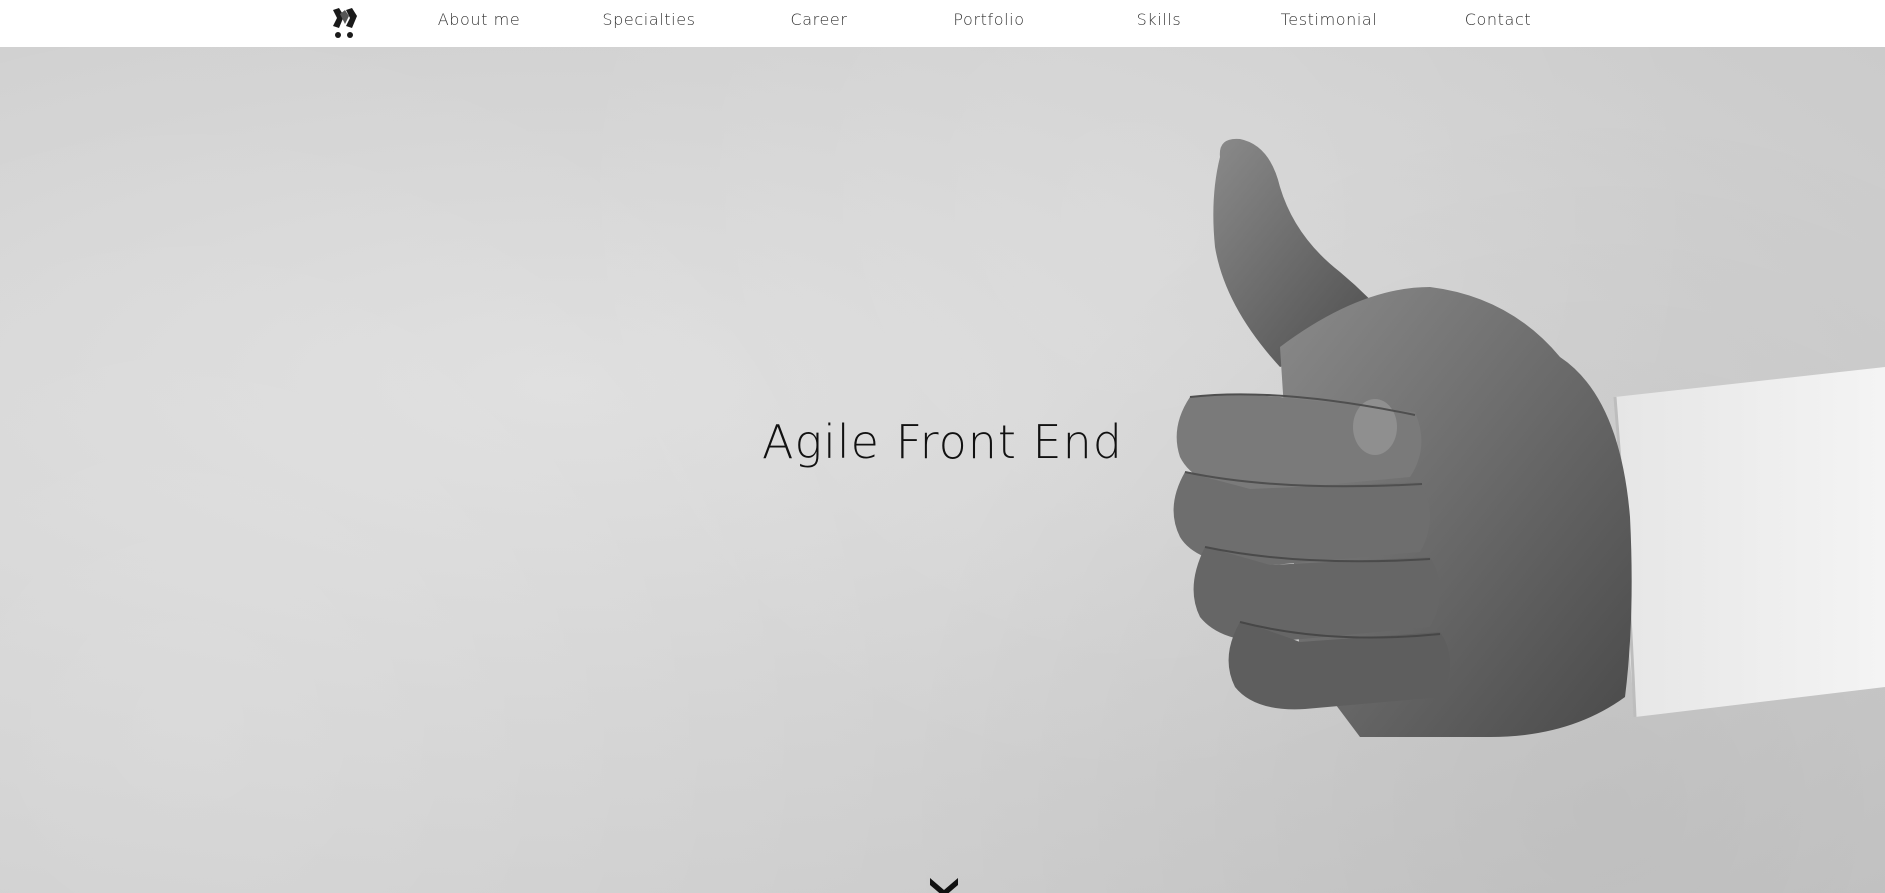 Image resolution: width=1885 pixels, height=893 pixels. What do you see at coordinates (944, 883) in the screenshot?
I see `double-chevron-down-icon` at bounding box center [944, 883].